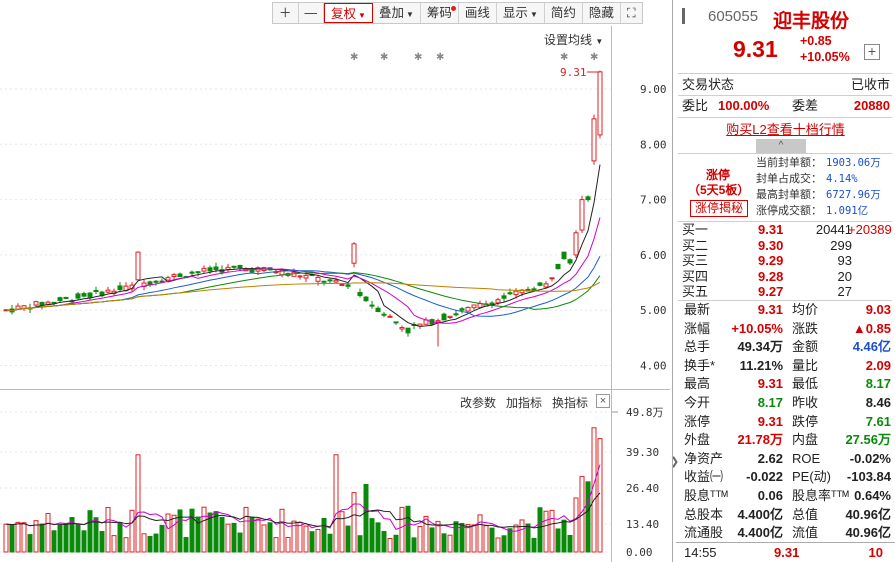 The width and height of the screenshot is (895, 562). Describe the element at coordinates (806, 458) in the screenshot. I see `stat-label: ROE` at that location.